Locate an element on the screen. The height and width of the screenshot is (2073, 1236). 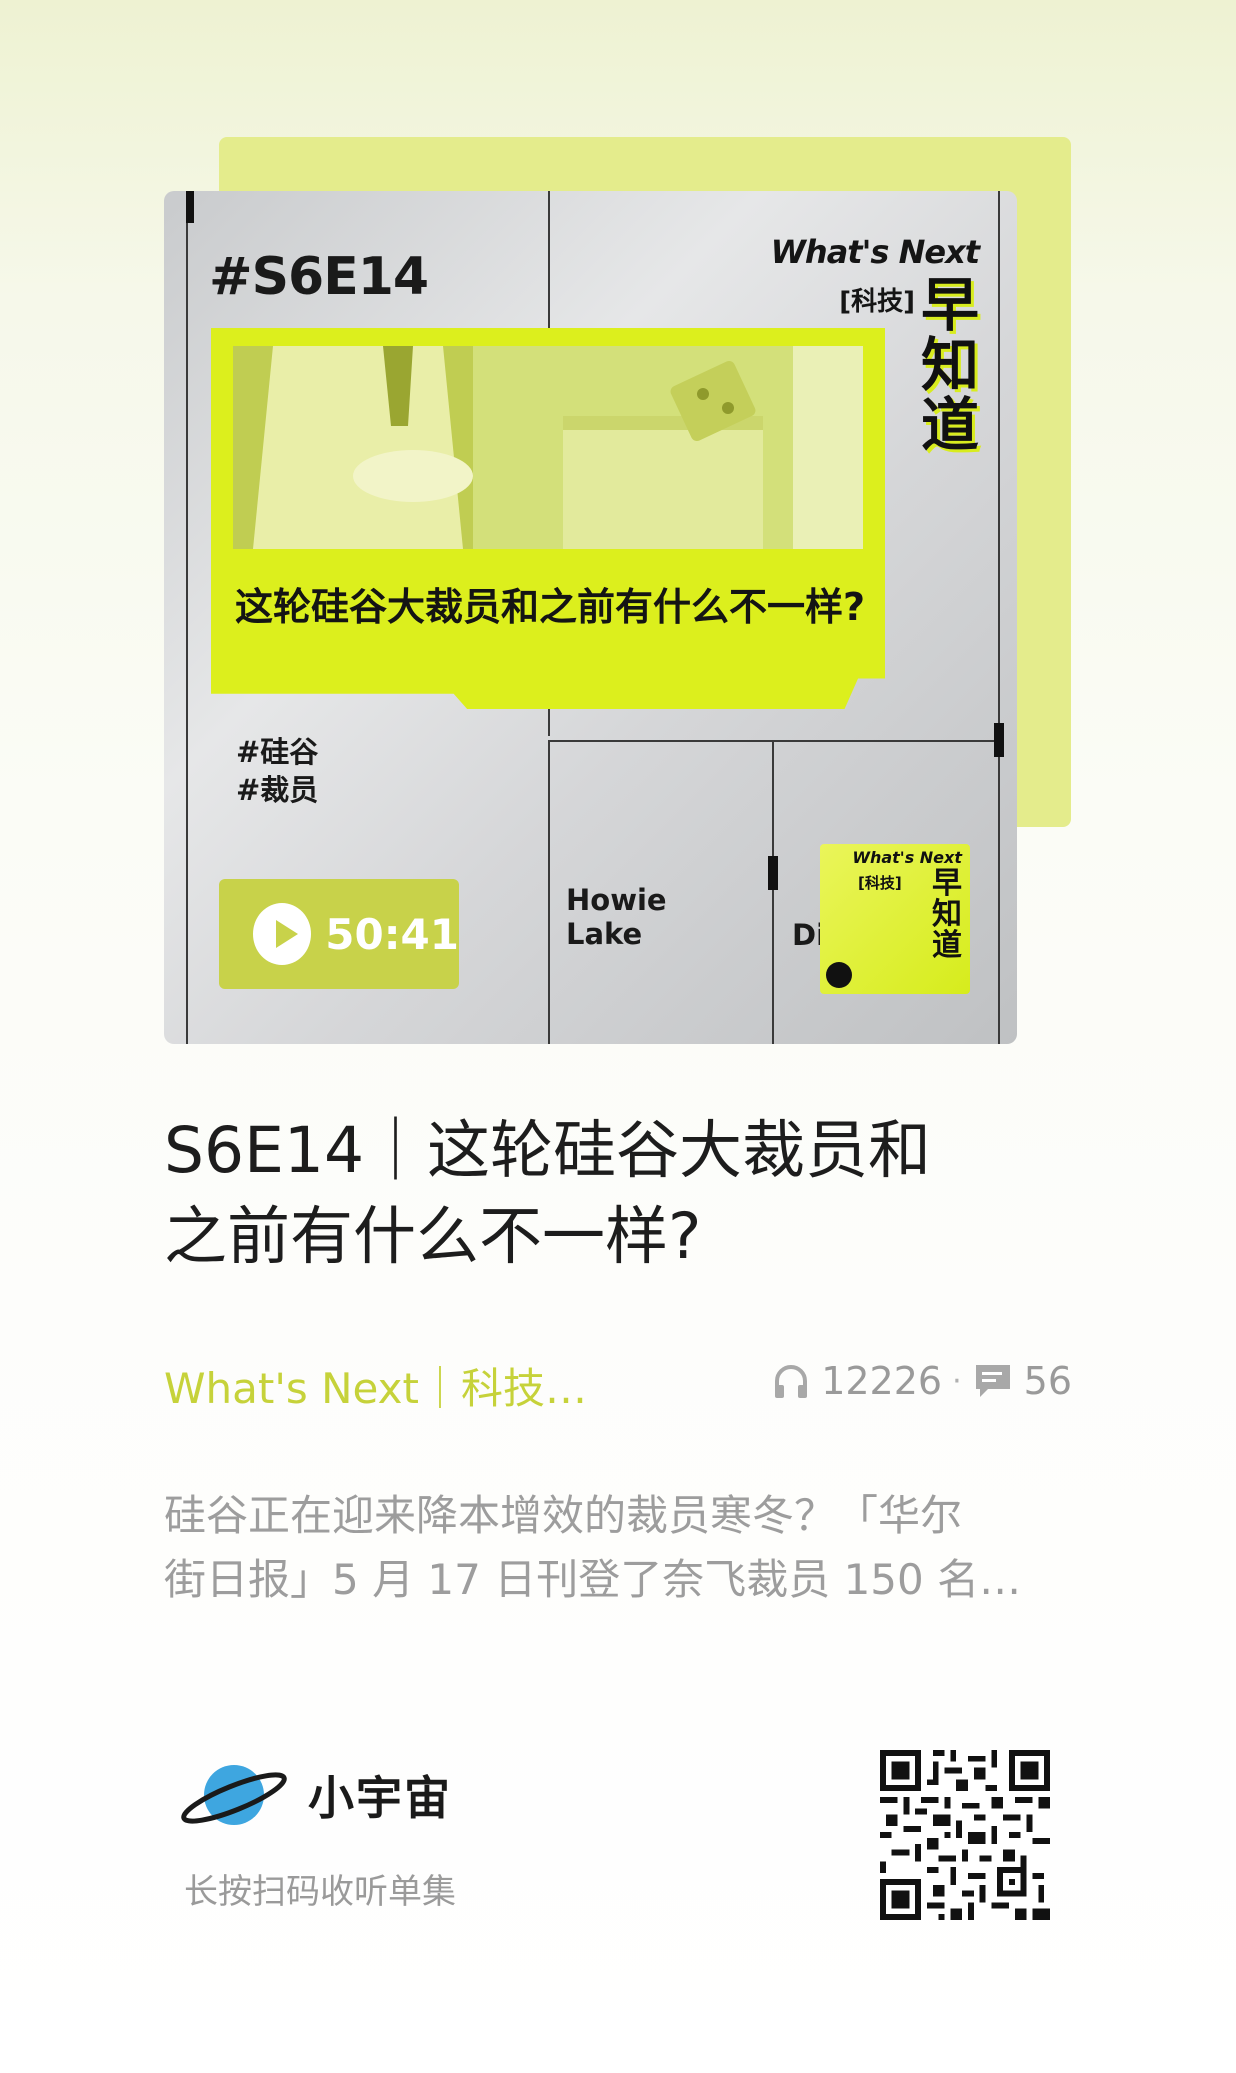
qr-code is located at coordinates (965, 1835).